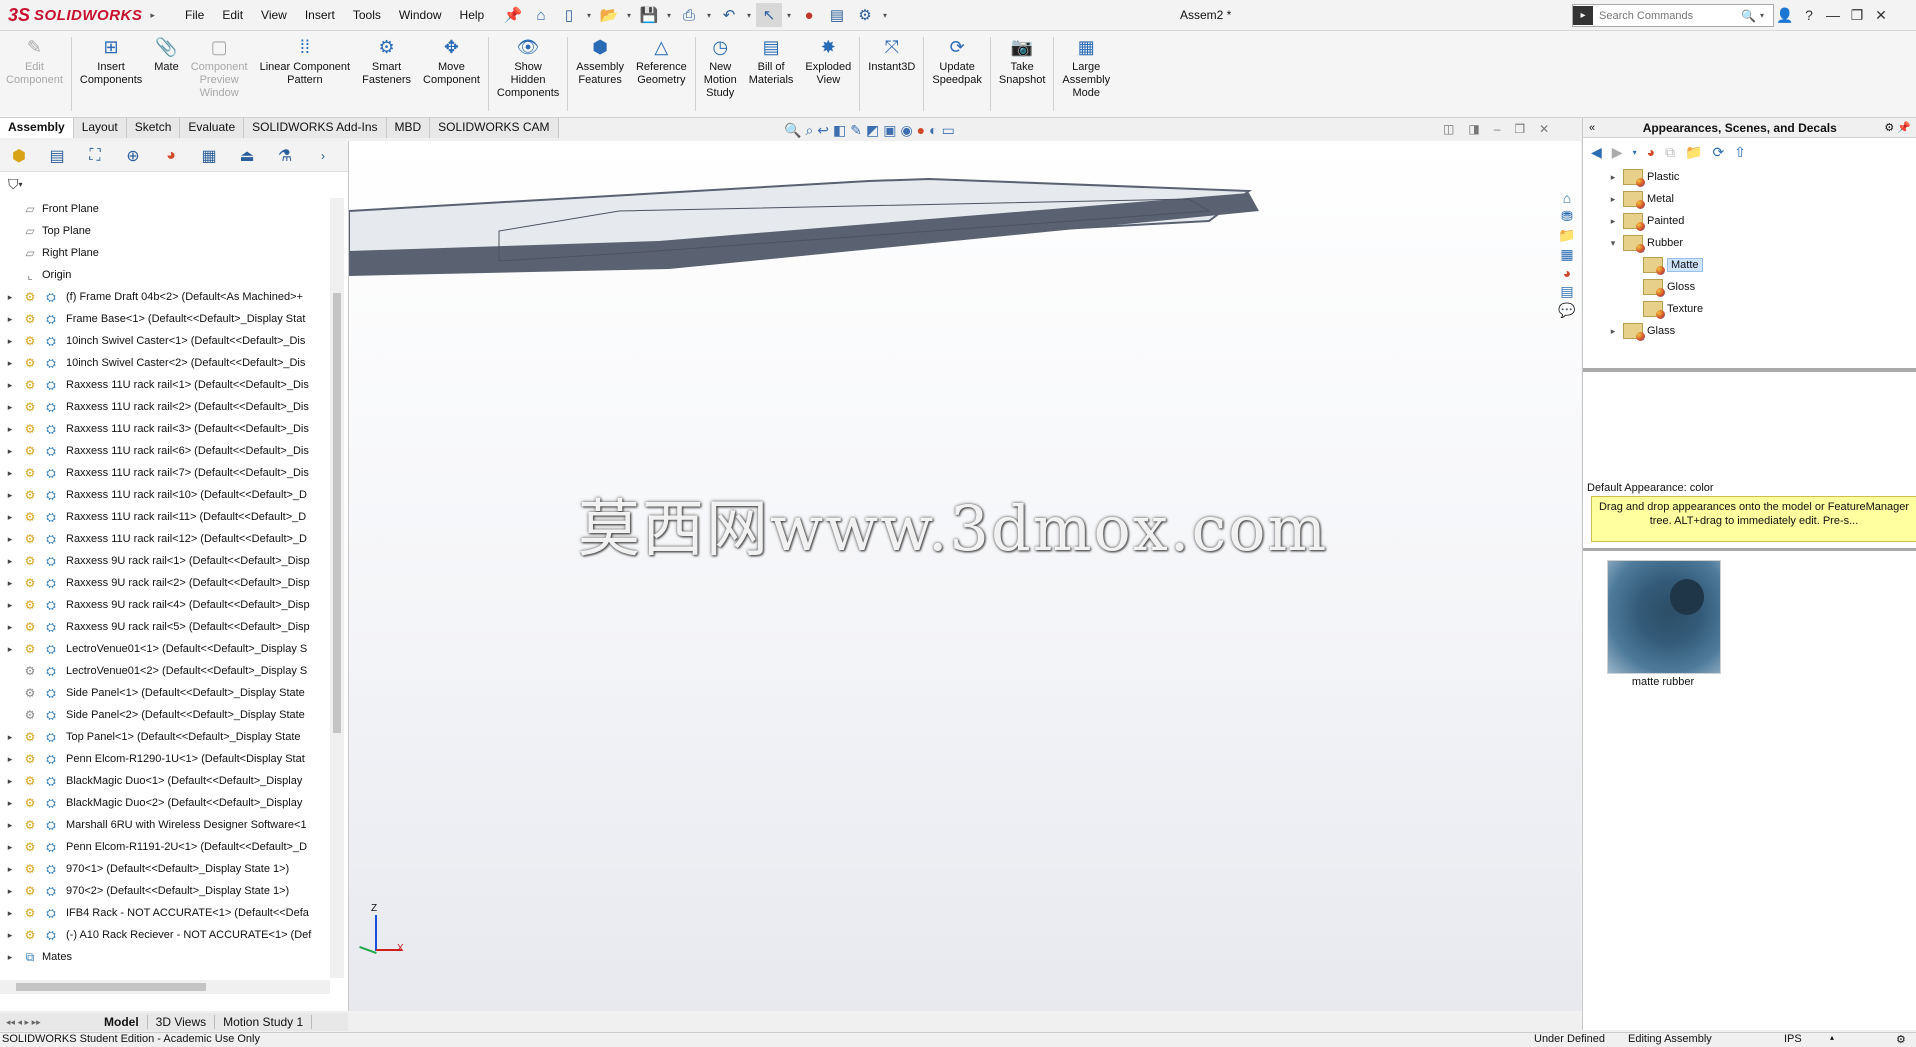 The height and width of the screenshot is (1047, 1916). What do you see at coordinates (689, 15) in the screenshot?
I see `print-icon: ⎙` at bounding box center [689, 15].